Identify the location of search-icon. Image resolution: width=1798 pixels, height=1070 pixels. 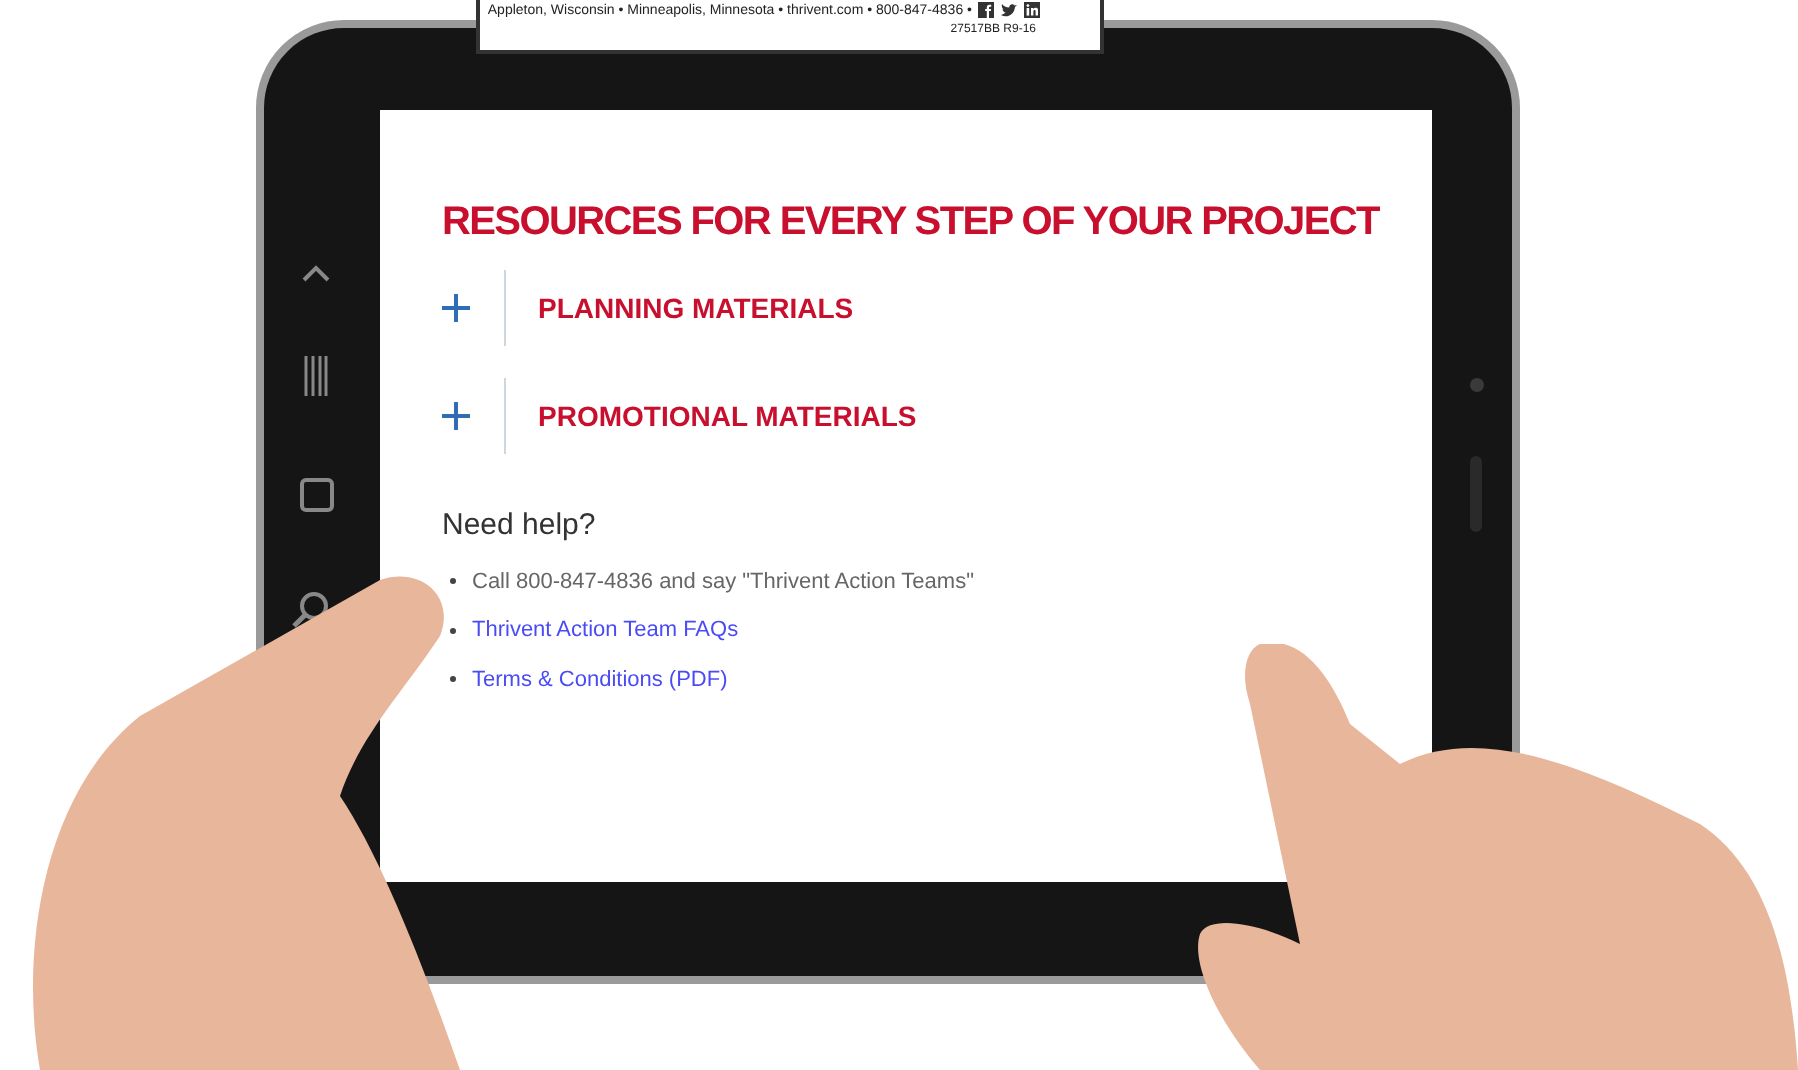
(310, 610).